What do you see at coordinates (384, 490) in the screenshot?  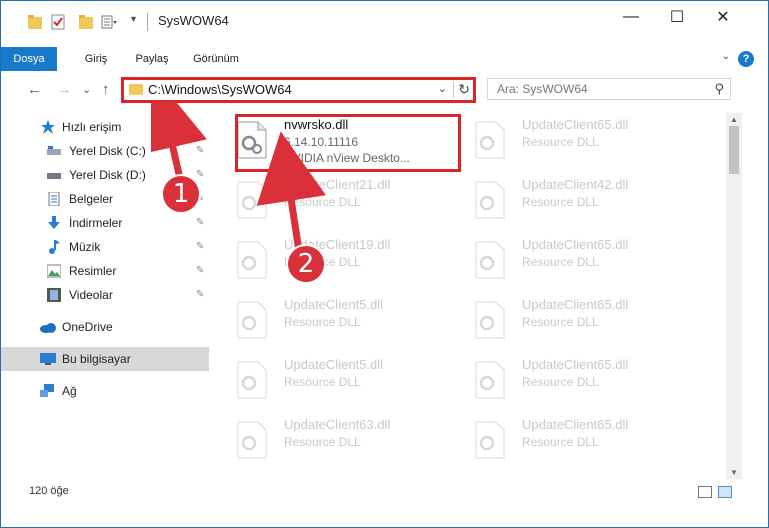 I see `status-bar: 120 öğe` at bounding box center [384, 490].